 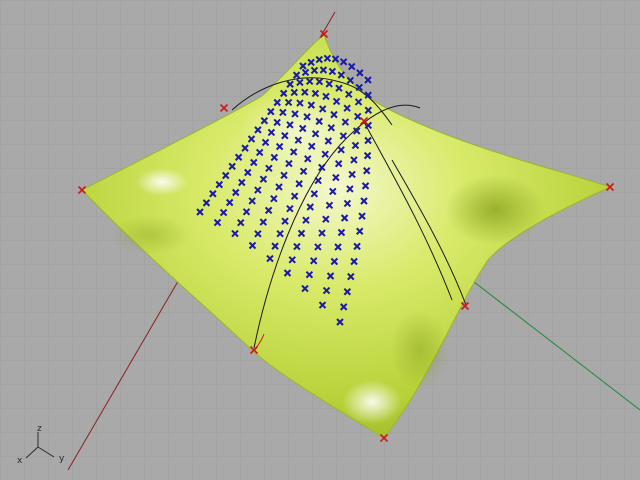 What do you see at coordinates (224, 108) in the screenshot?
I see `control-point` at bounding box center [224, 108].